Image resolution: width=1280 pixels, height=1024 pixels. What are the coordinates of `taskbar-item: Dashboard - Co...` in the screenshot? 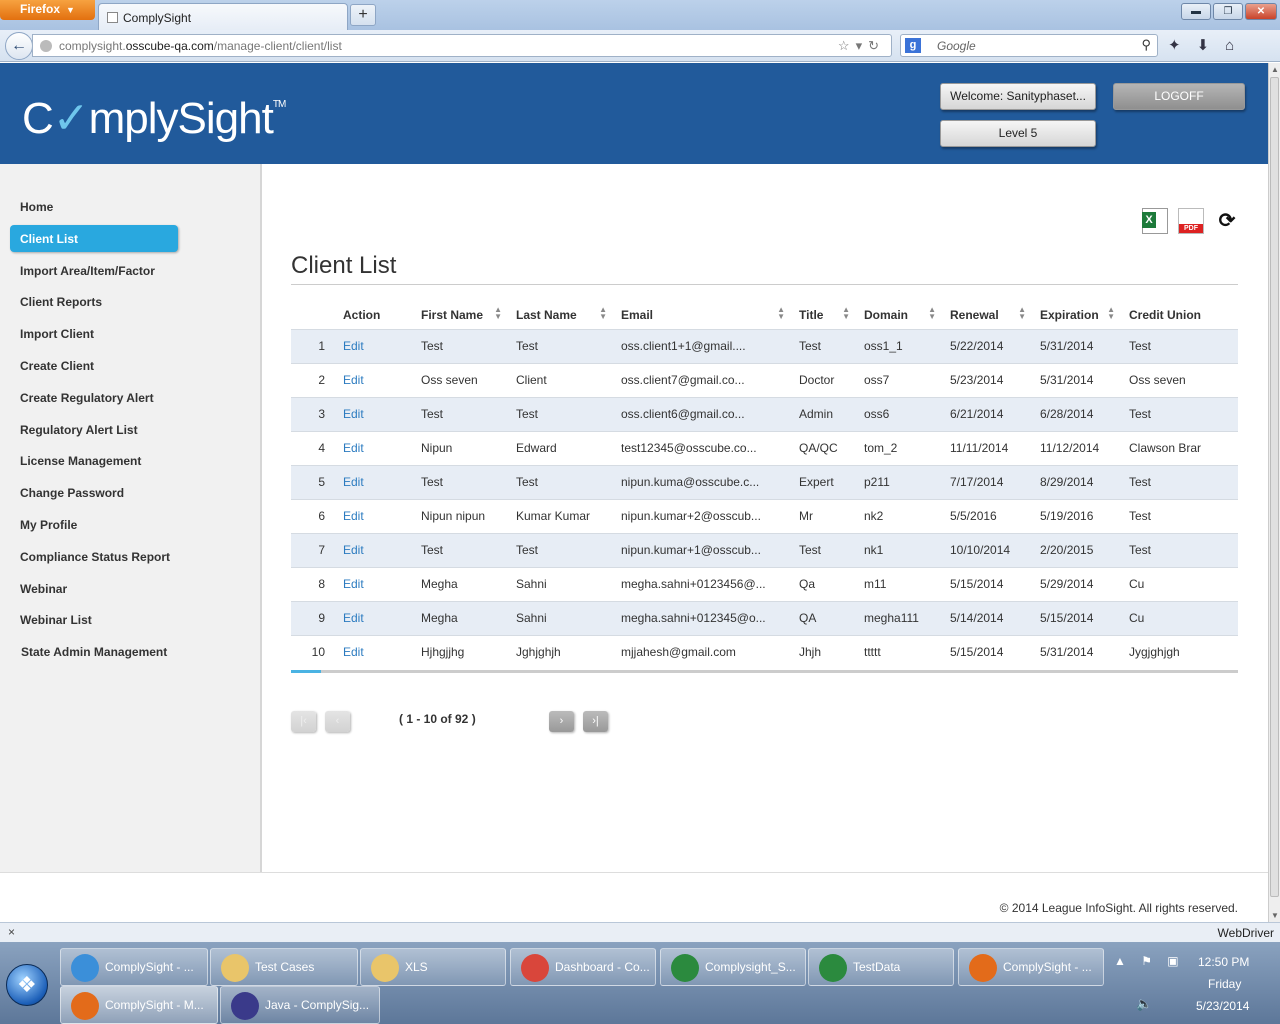 It's located at (583, 967).